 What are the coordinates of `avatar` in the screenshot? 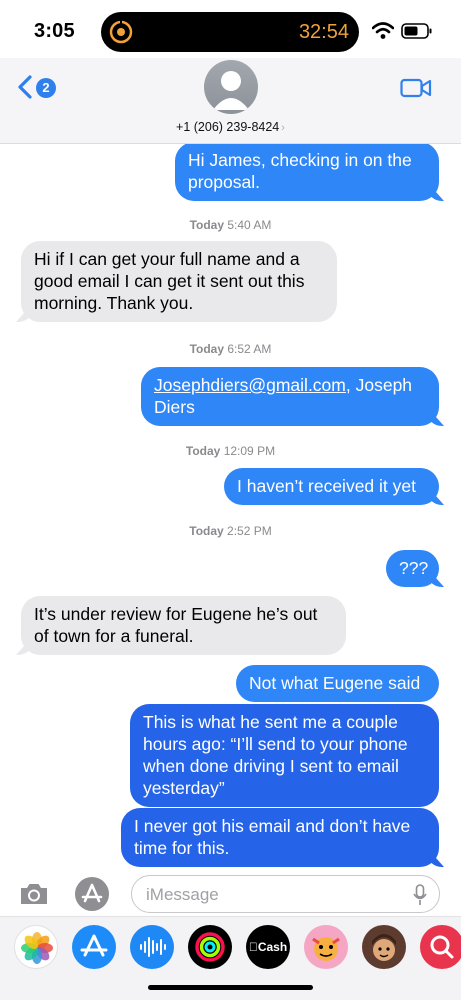 It's located at (231, 87).